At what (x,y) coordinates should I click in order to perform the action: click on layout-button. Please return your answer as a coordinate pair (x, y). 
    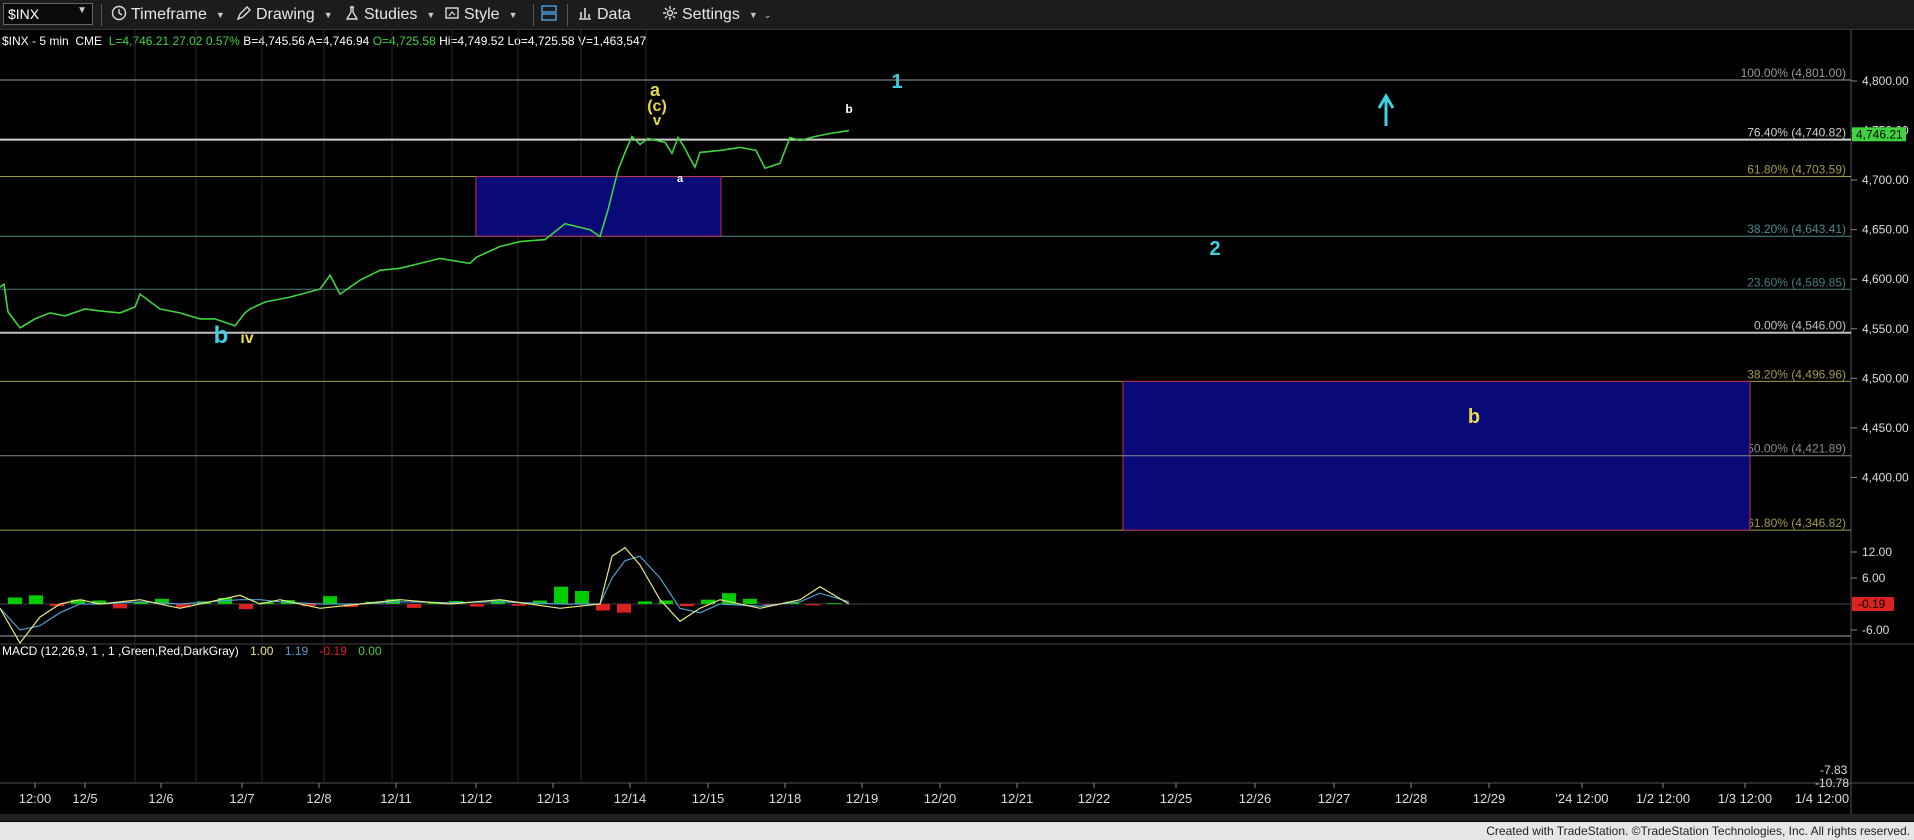
    Looking at the image, I should click on (549, 15).